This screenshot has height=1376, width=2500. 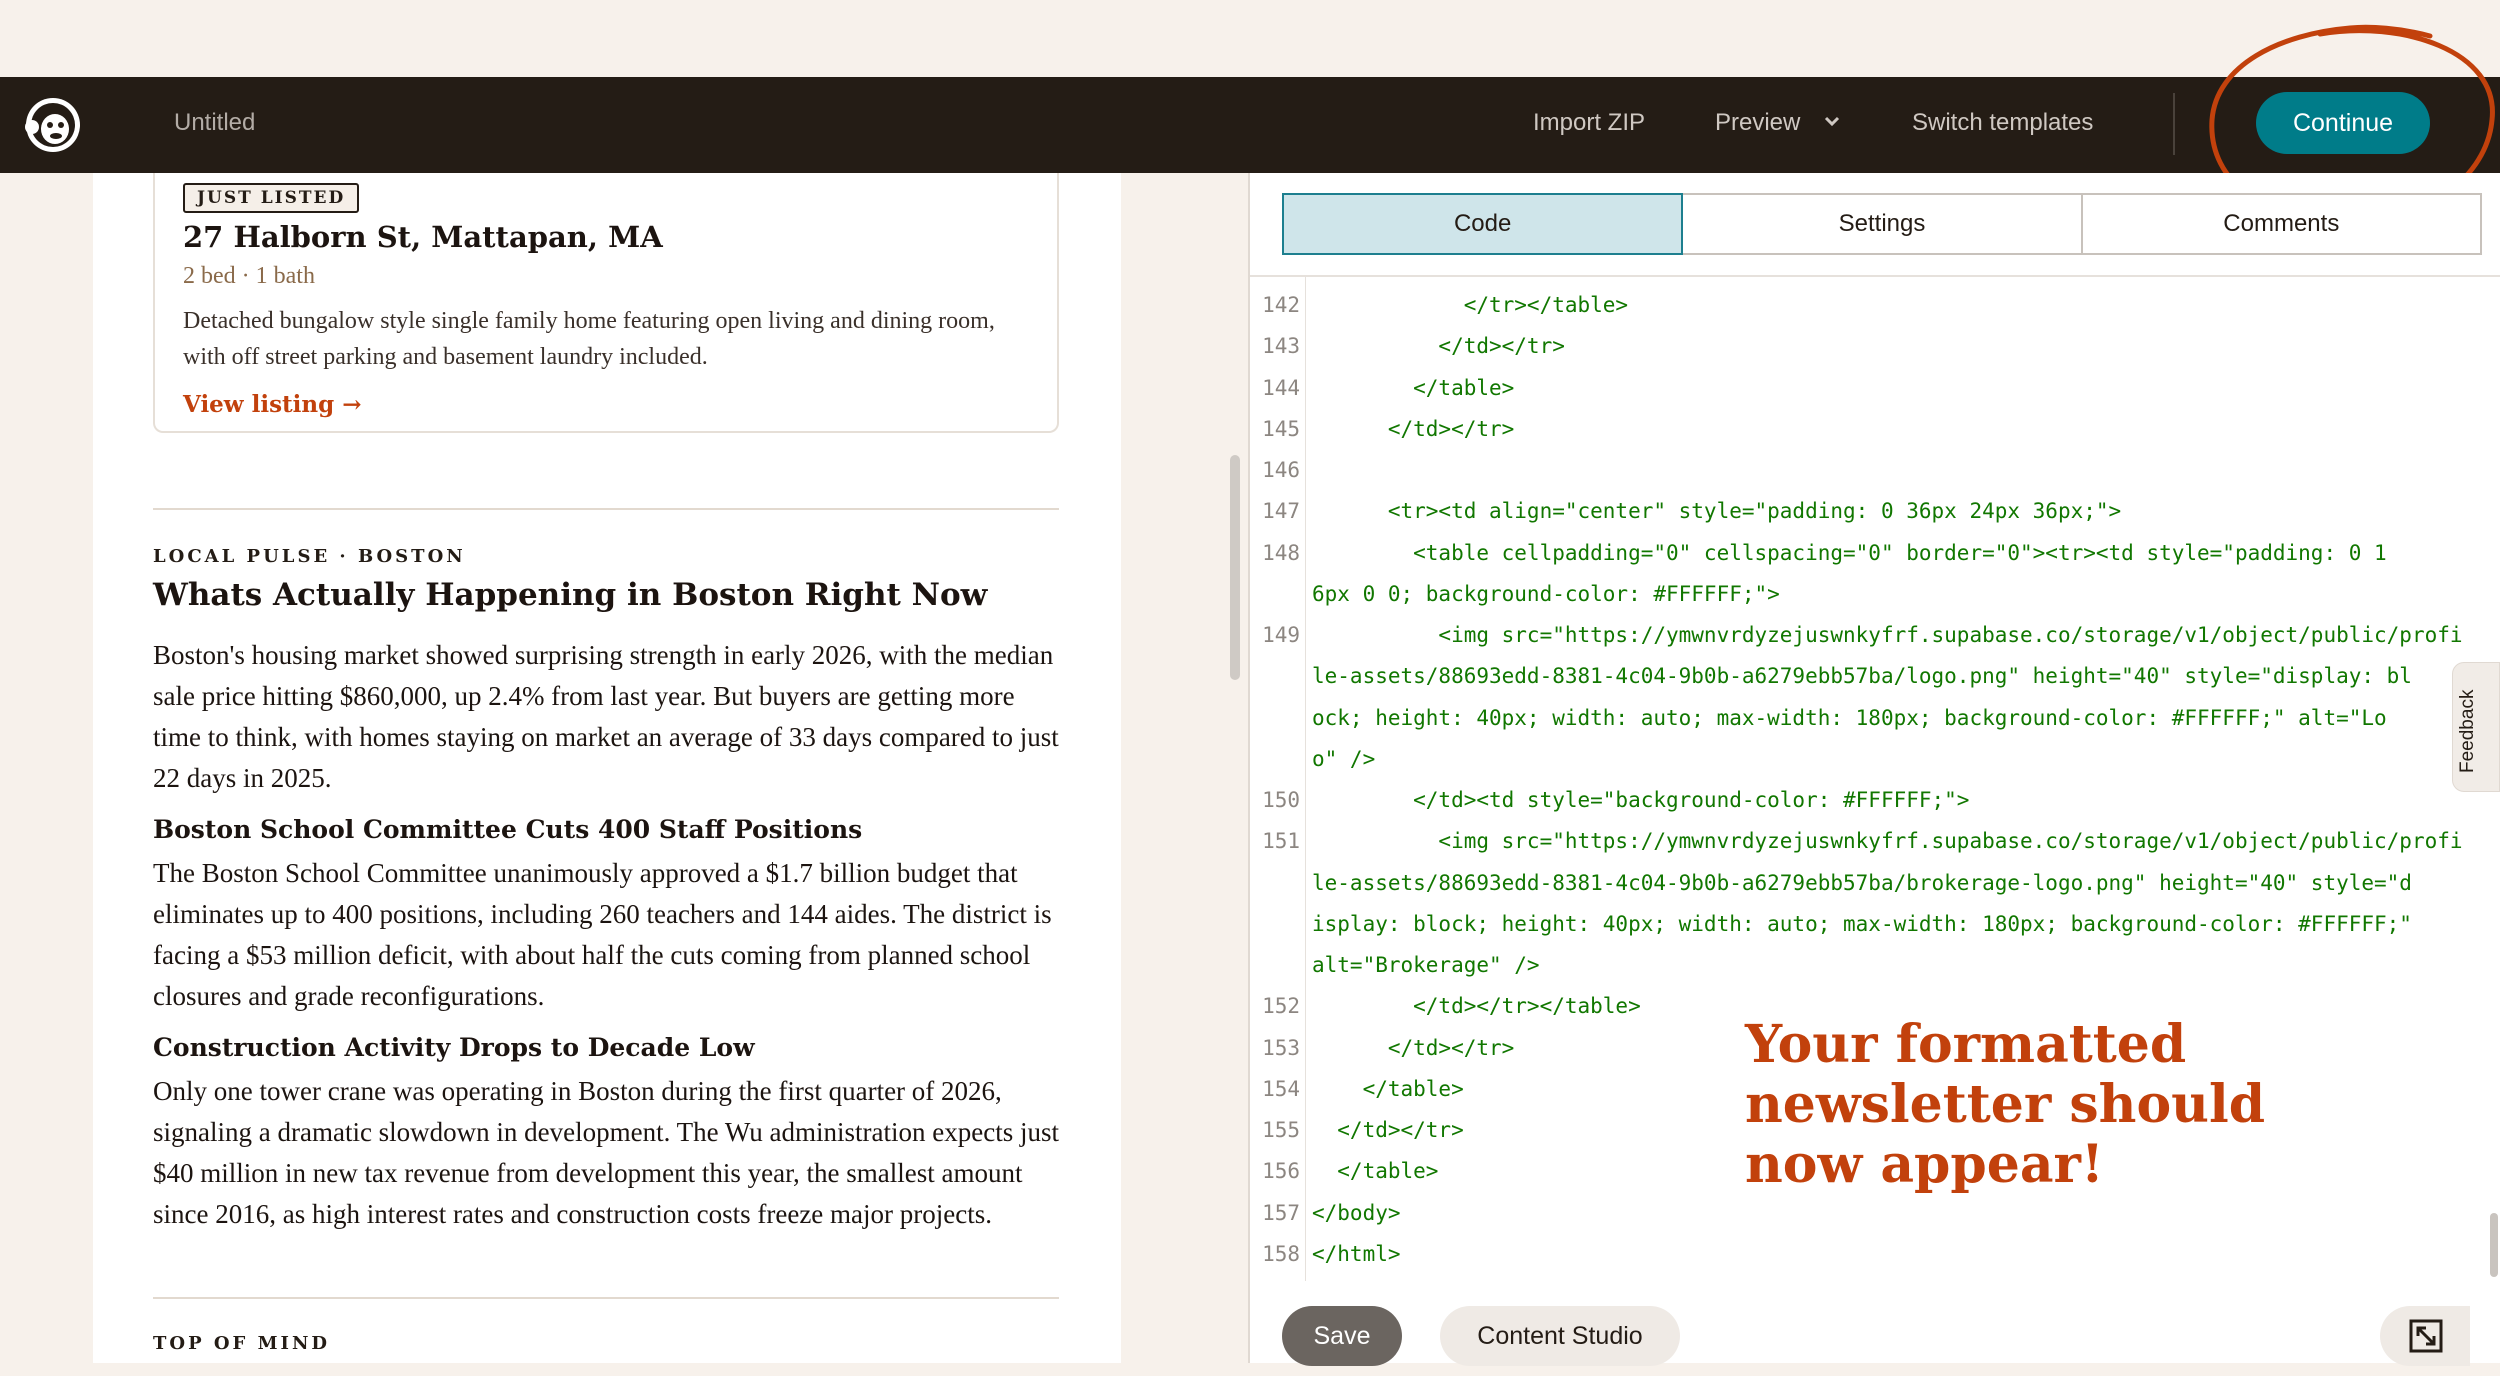 What do you see at coordinates (1281, 470) in the screenshot?
I see `line-number: 146` at bounding box center [1281, 470].